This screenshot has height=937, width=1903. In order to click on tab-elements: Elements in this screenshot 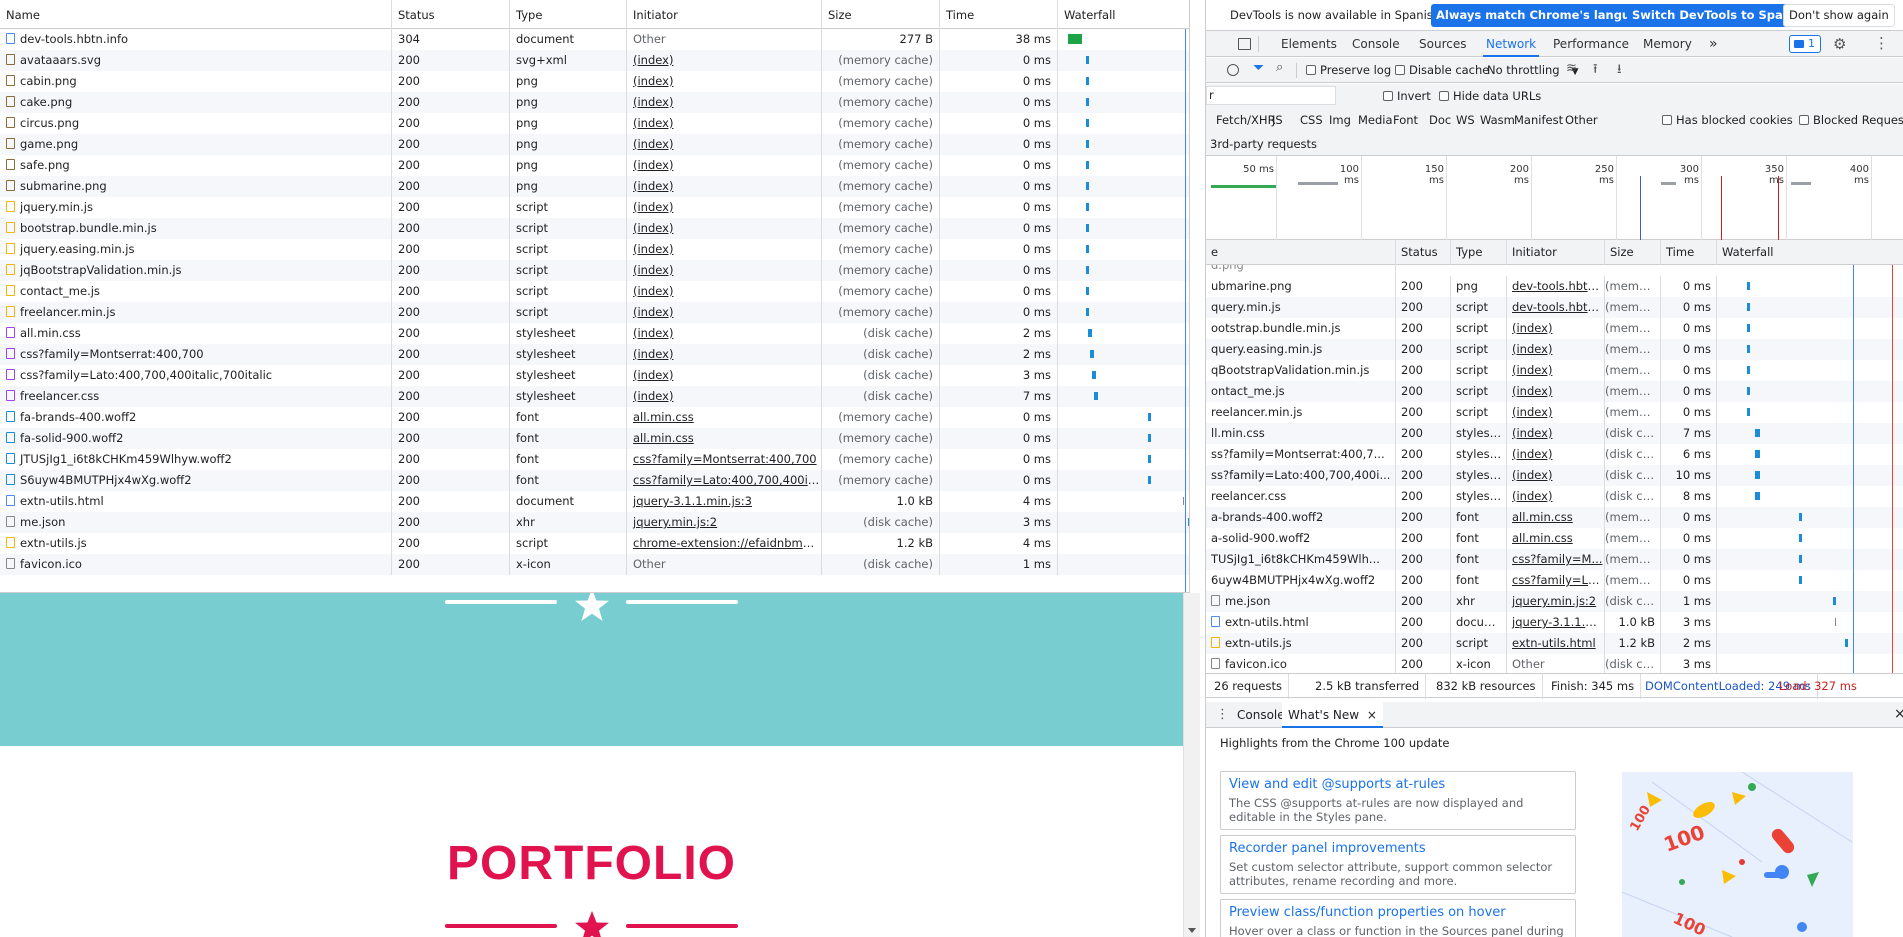, I will do `click(1309, 44)`.